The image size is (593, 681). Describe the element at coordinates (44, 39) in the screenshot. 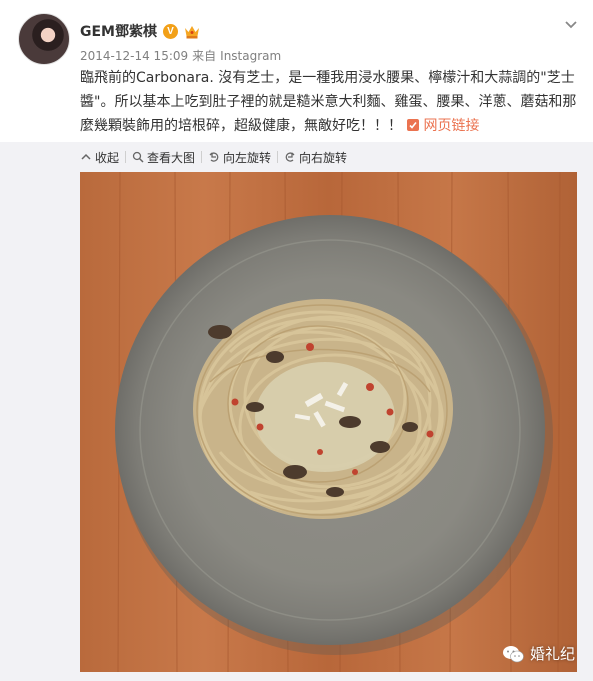

I see `avatar` at that location.